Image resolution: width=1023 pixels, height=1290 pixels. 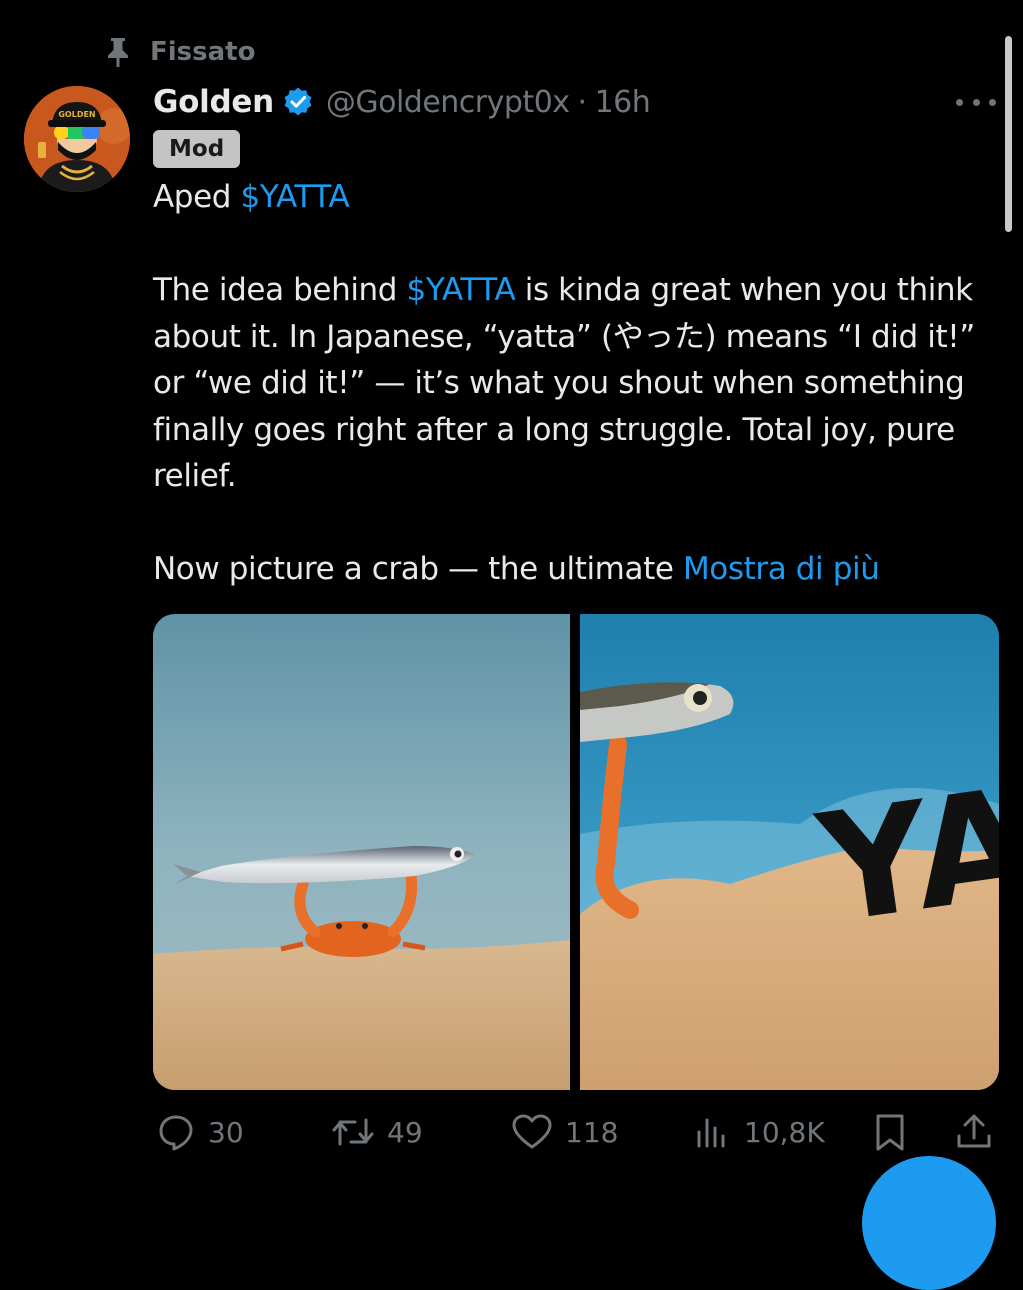 I want to click on tweet-line-1: Aped $YATTA, so click(x=578, y=197).